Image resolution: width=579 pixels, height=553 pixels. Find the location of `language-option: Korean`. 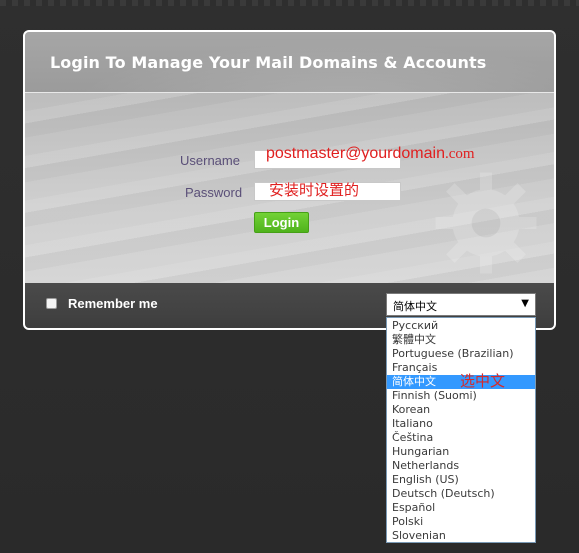

language-option: Korean is located at coordinates (461, 410).